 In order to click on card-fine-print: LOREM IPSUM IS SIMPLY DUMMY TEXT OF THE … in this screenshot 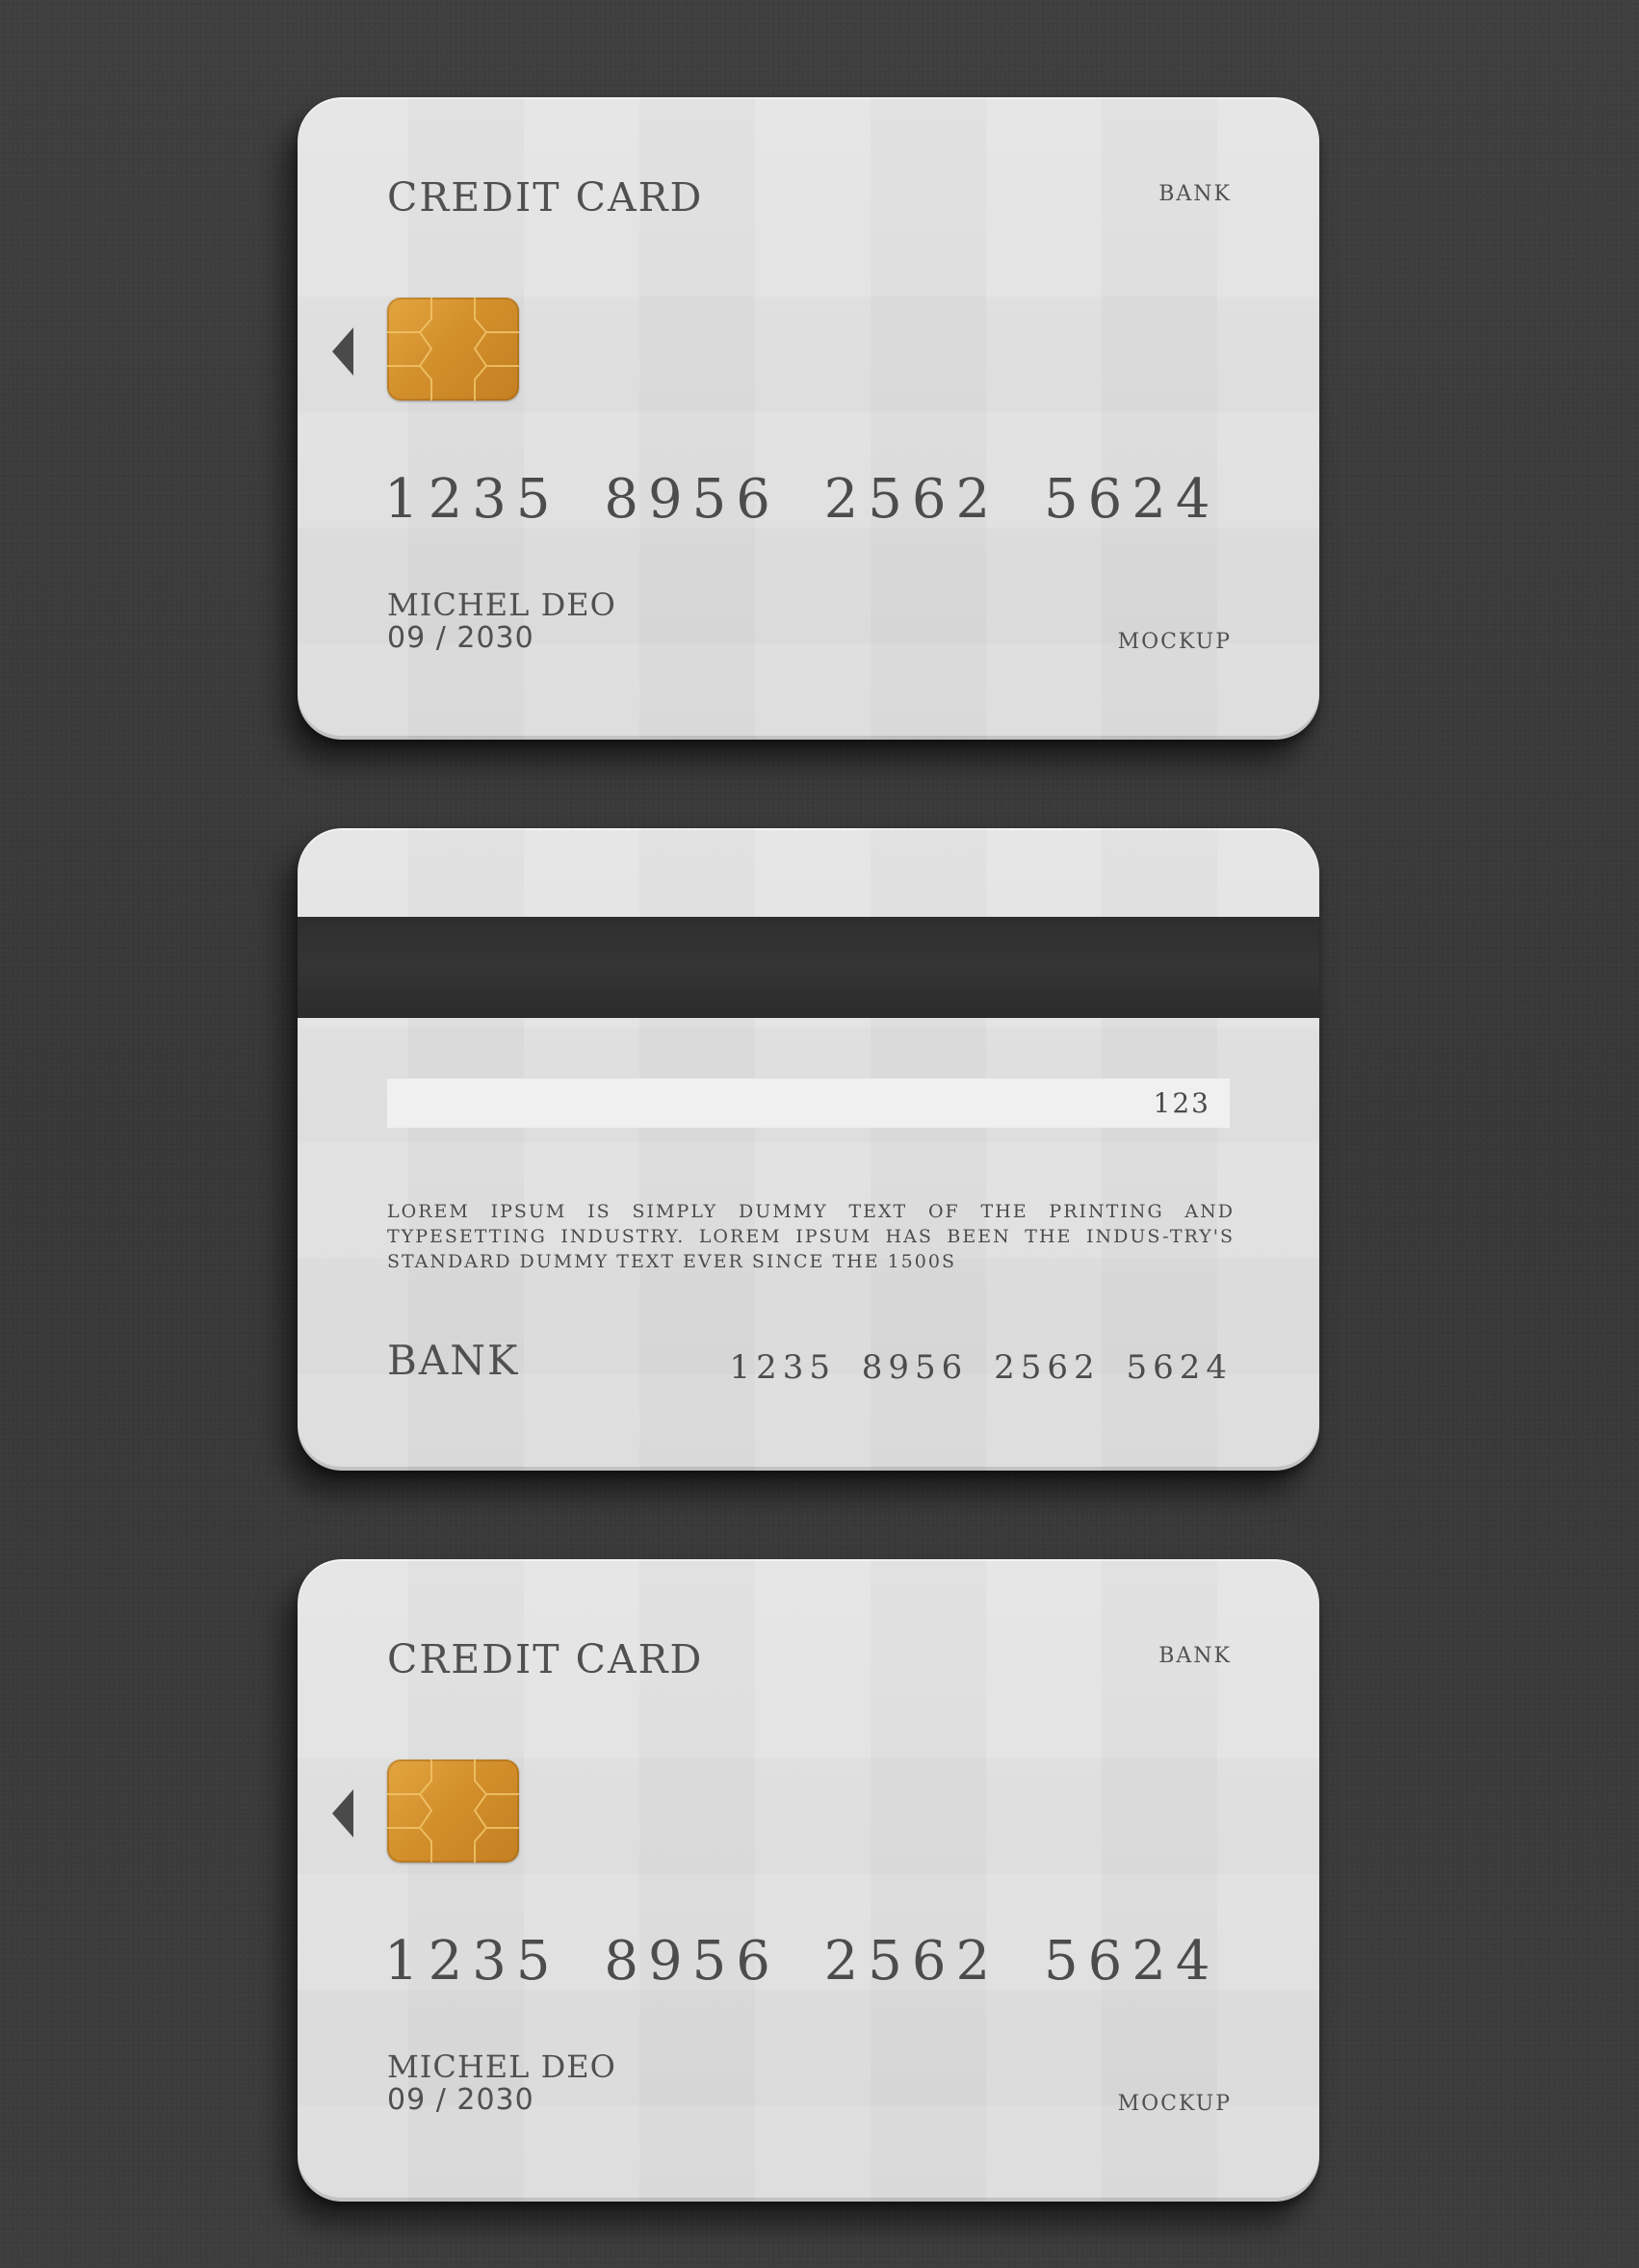, I will do `click(811, 1236)`.